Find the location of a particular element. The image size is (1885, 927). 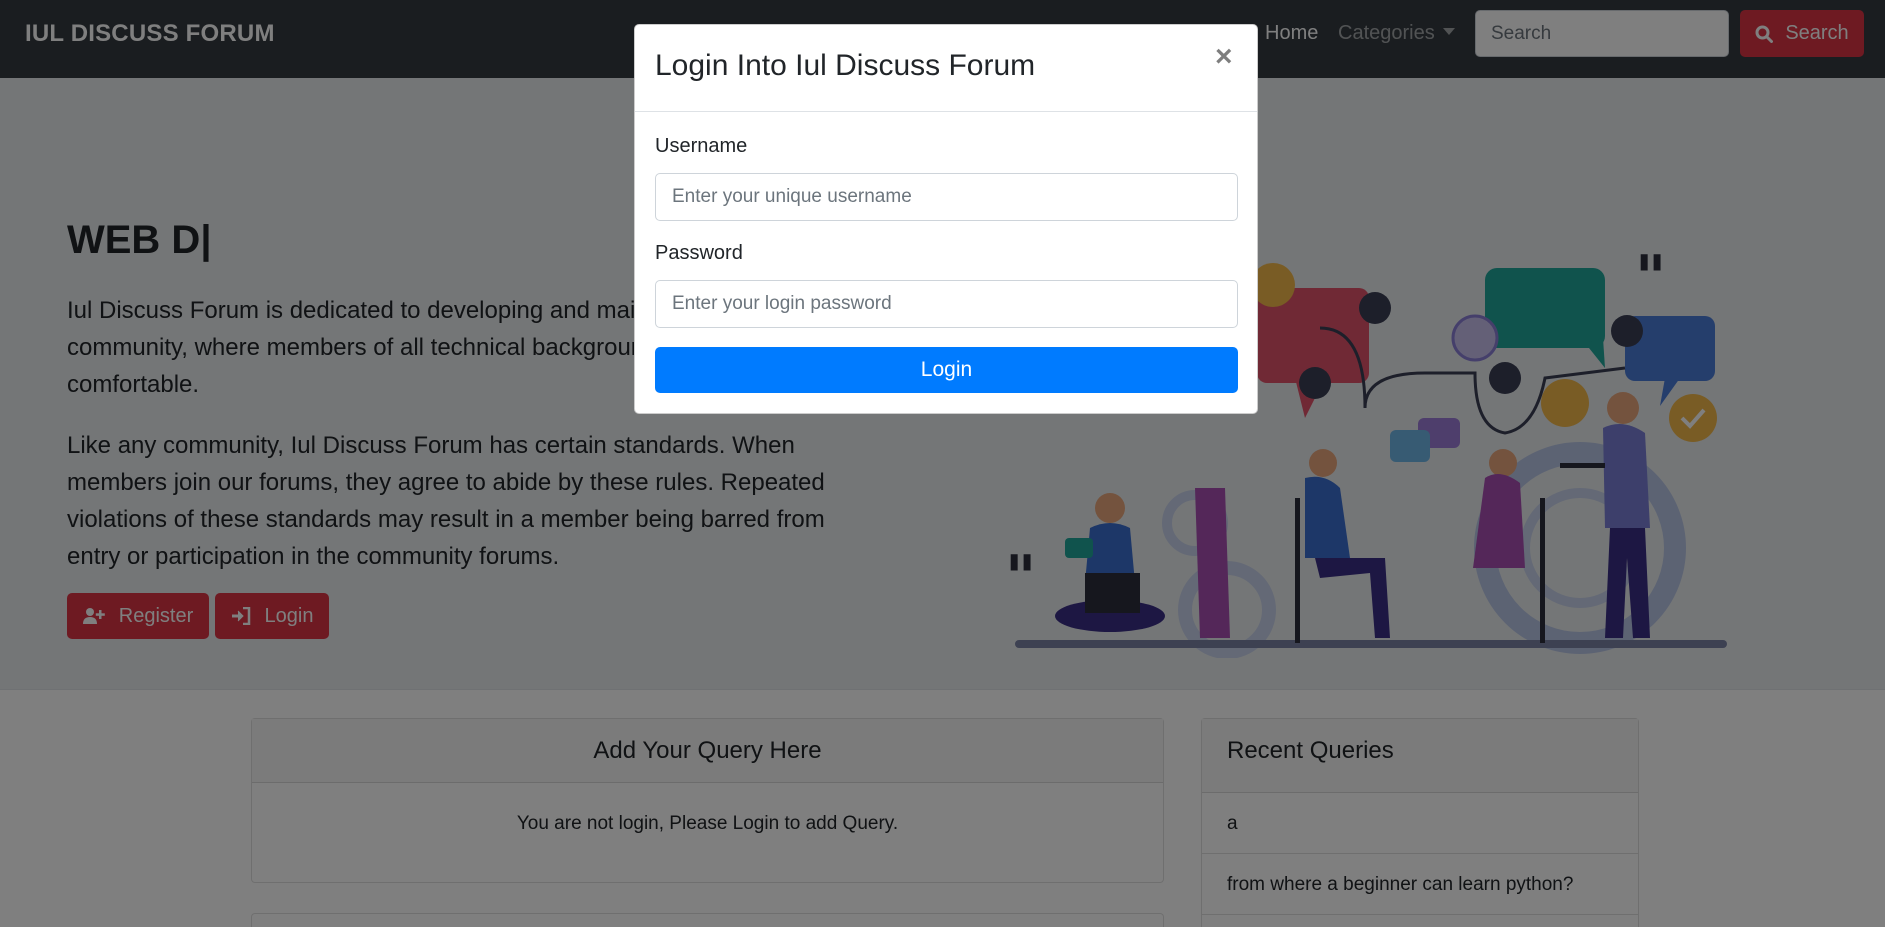

modal-login-button: Login is located at coordinates (946, 370).